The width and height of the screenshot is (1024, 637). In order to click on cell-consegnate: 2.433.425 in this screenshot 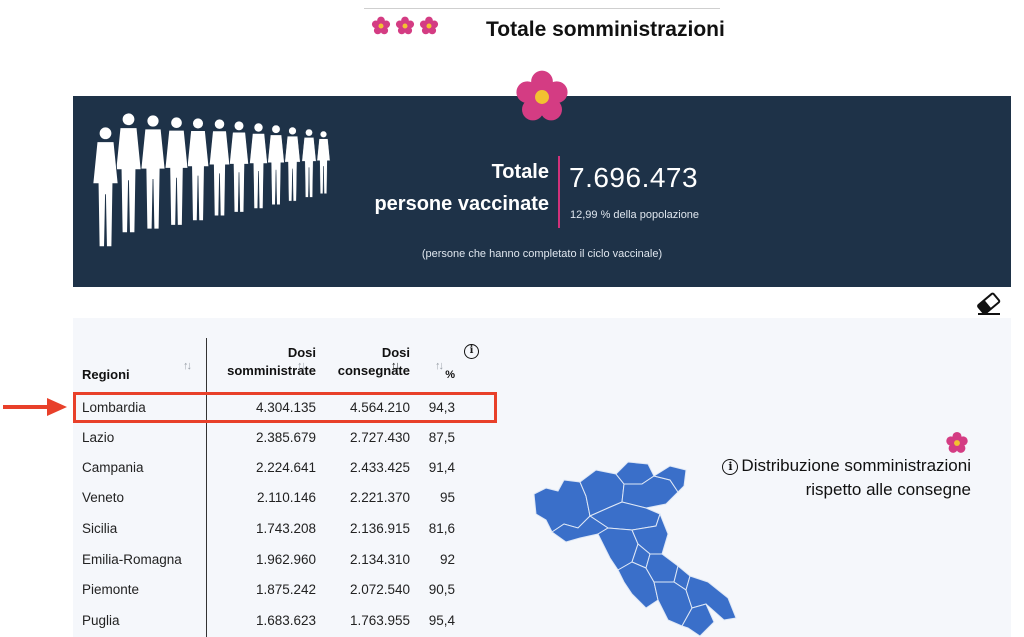, I will do `click(379, 467)`.